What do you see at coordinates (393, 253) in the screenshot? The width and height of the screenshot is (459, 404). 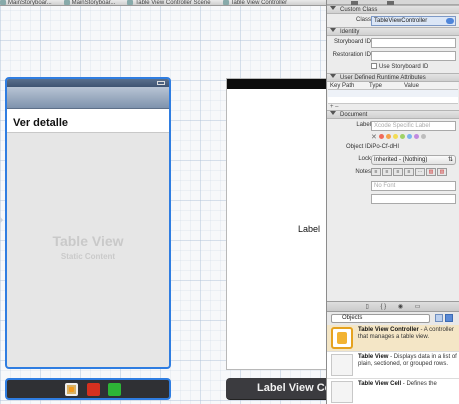 I see `inspector-empty-area` at bounding box center [393, 253].